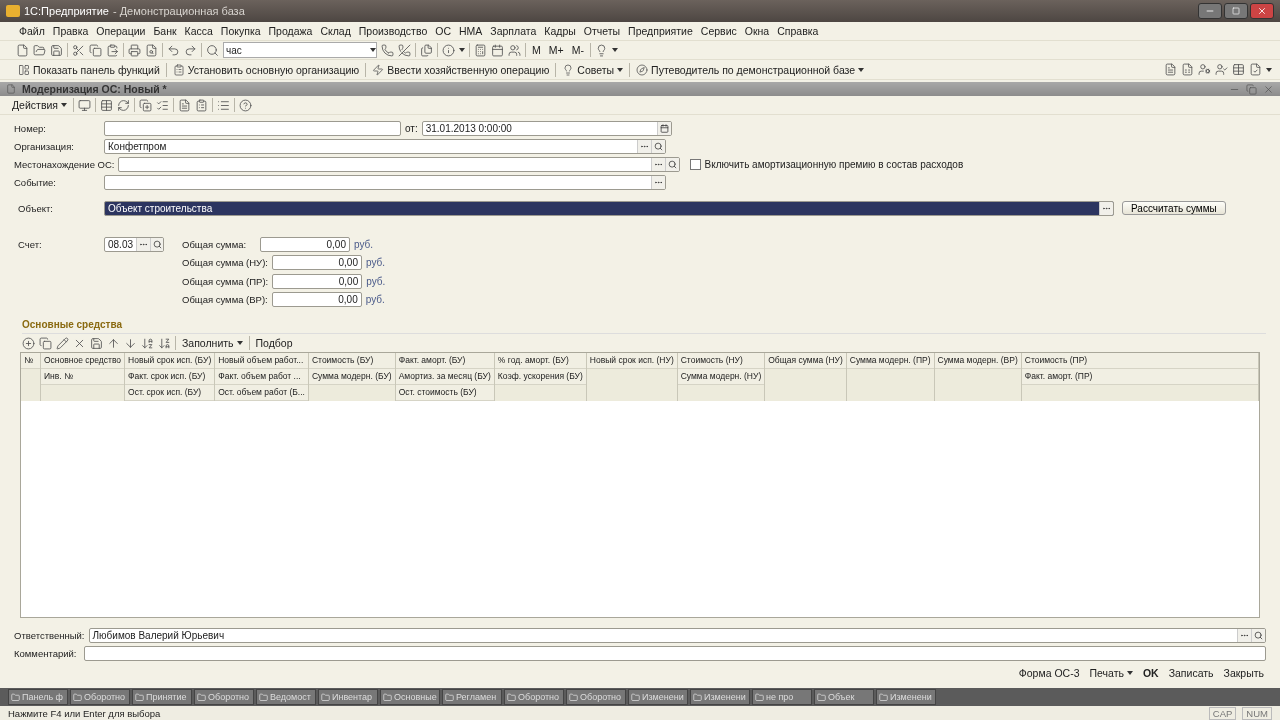  What do you see at coordinates (393, 31) in the screenshot?
I see `menu-item: Производство` at bounding box center [393, 31].